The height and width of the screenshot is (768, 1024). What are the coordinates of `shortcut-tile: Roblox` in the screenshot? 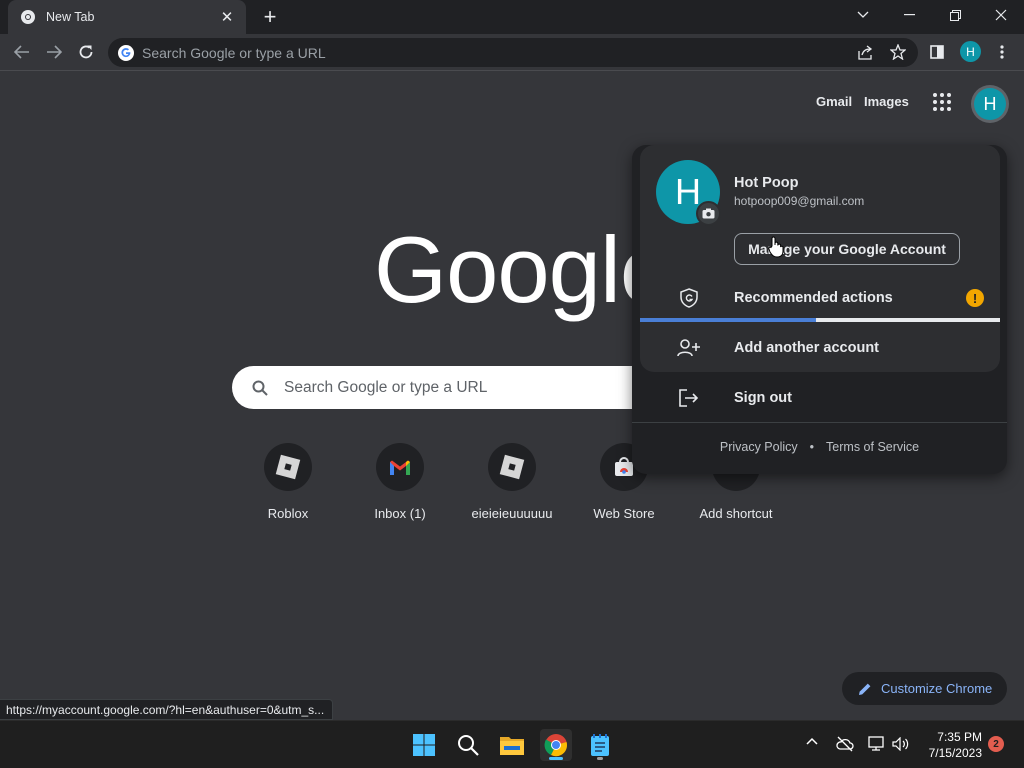 It's located at (288, 482).